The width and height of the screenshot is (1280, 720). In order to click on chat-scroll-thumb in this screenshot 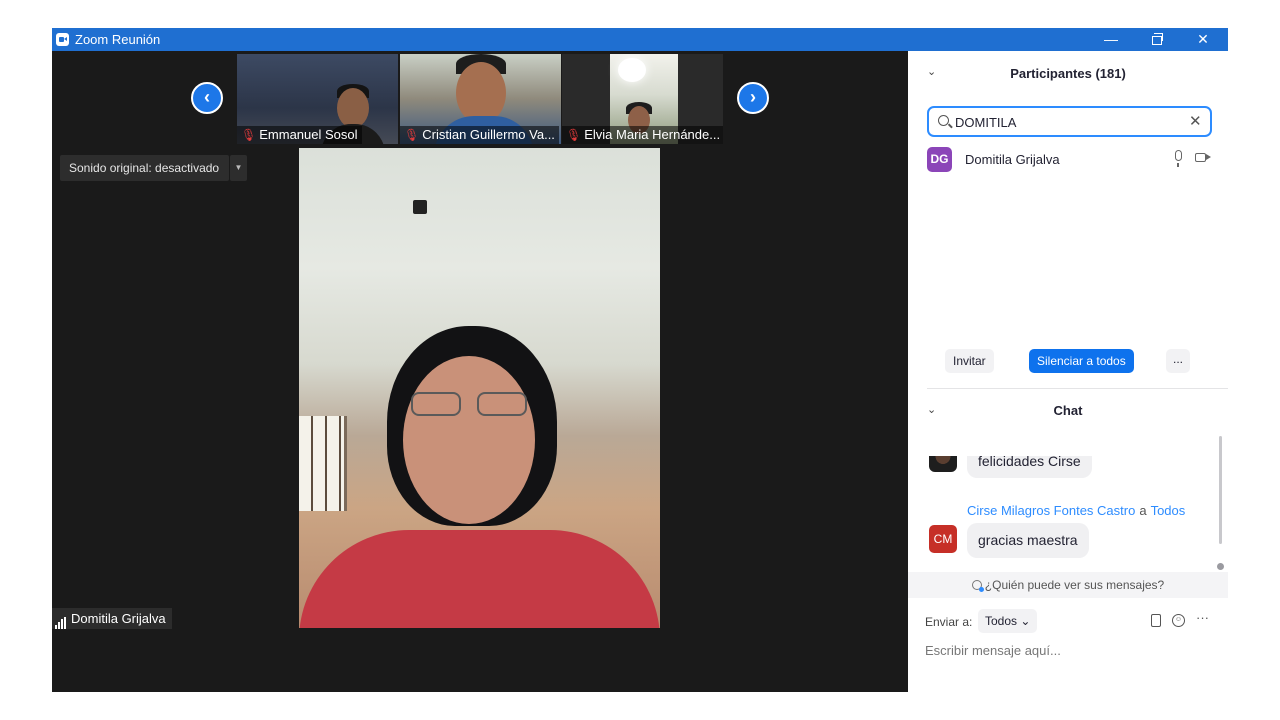, I will do `click(1220, 566)`.